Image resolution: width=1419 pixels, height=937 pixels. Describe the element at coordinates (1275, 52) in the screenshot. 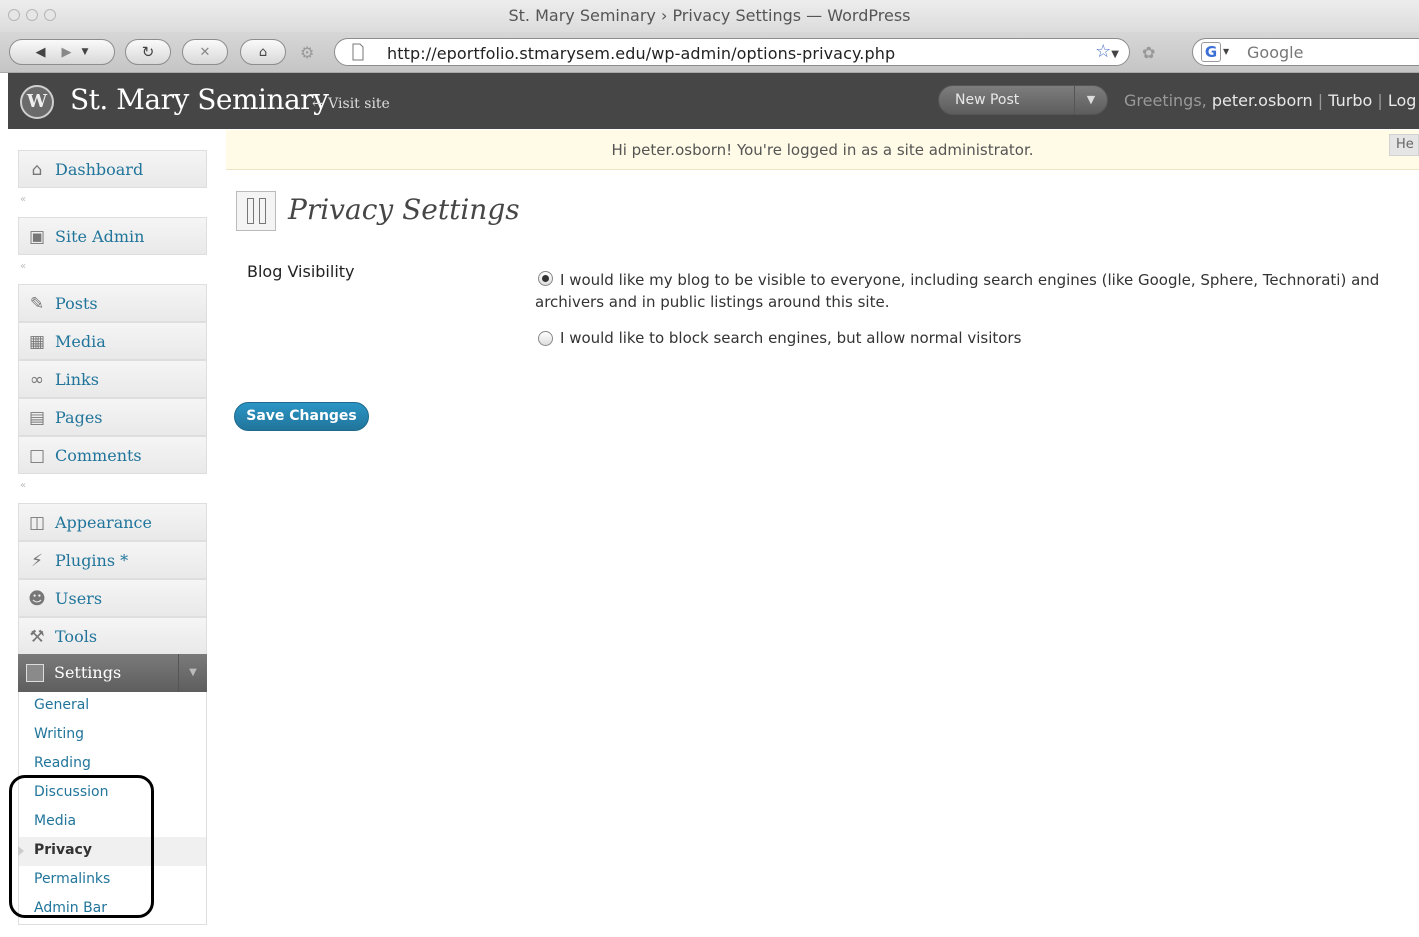

I see `search-placeholder: Google` at that location.